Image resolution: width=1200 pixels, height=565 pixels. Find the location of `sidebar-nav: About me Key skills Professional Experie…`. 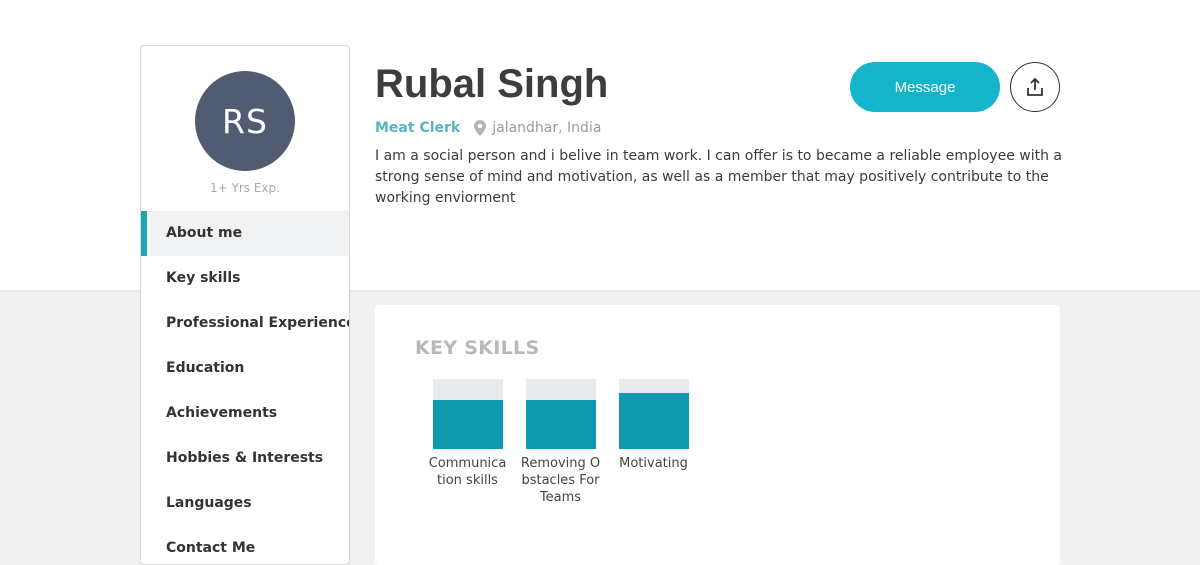

sidebar-nav: About me Key skills Professional Experie… is located at coordinates (245, 387).